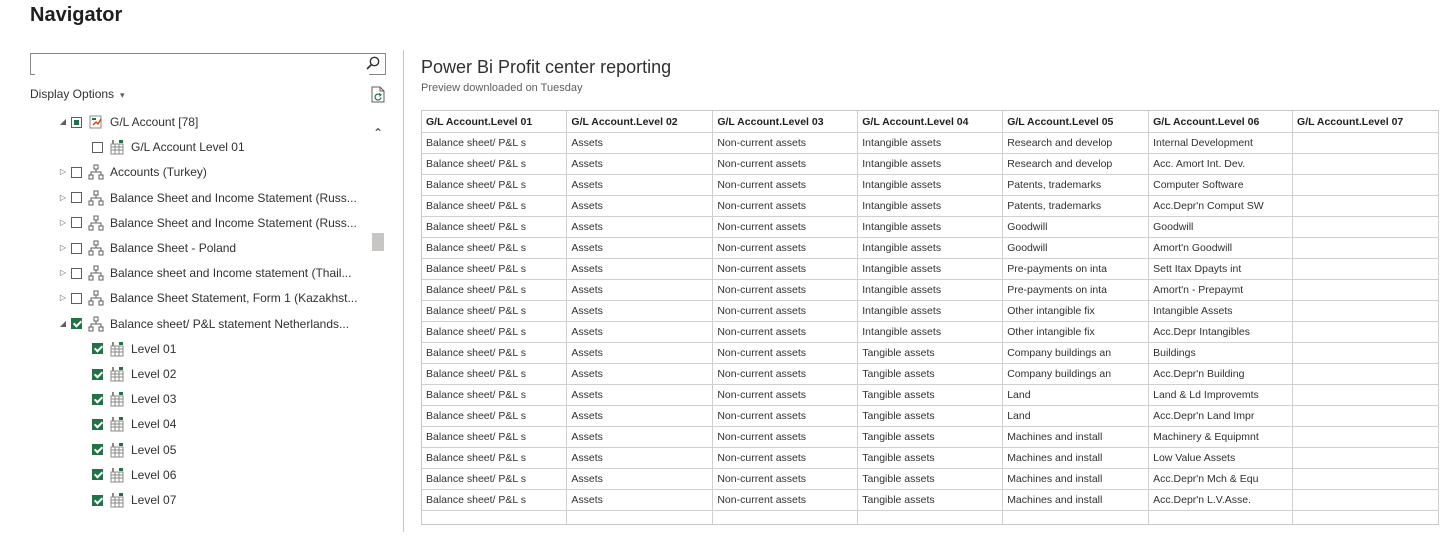  Describe the element at coordinates (378, 133) in the screenshot. I see `chevron-up-icon: ⌃` at that location.